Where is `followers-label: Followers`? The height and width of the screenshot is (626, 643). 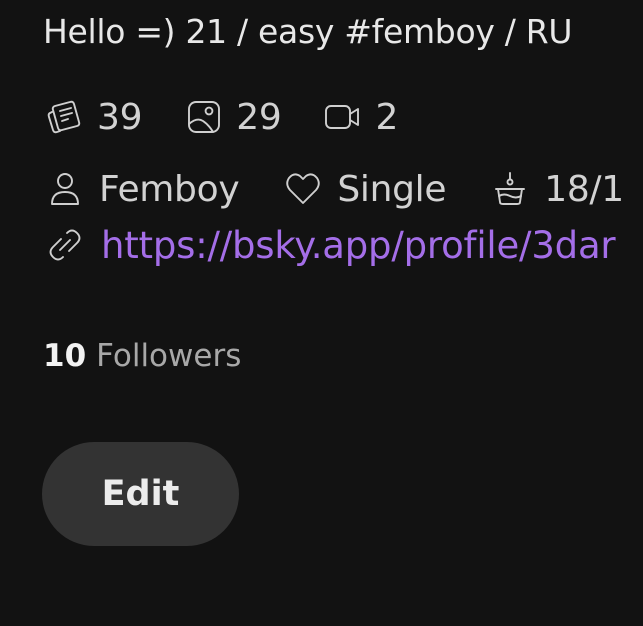
followers-label: Followers is located at coordinates (169, 356).